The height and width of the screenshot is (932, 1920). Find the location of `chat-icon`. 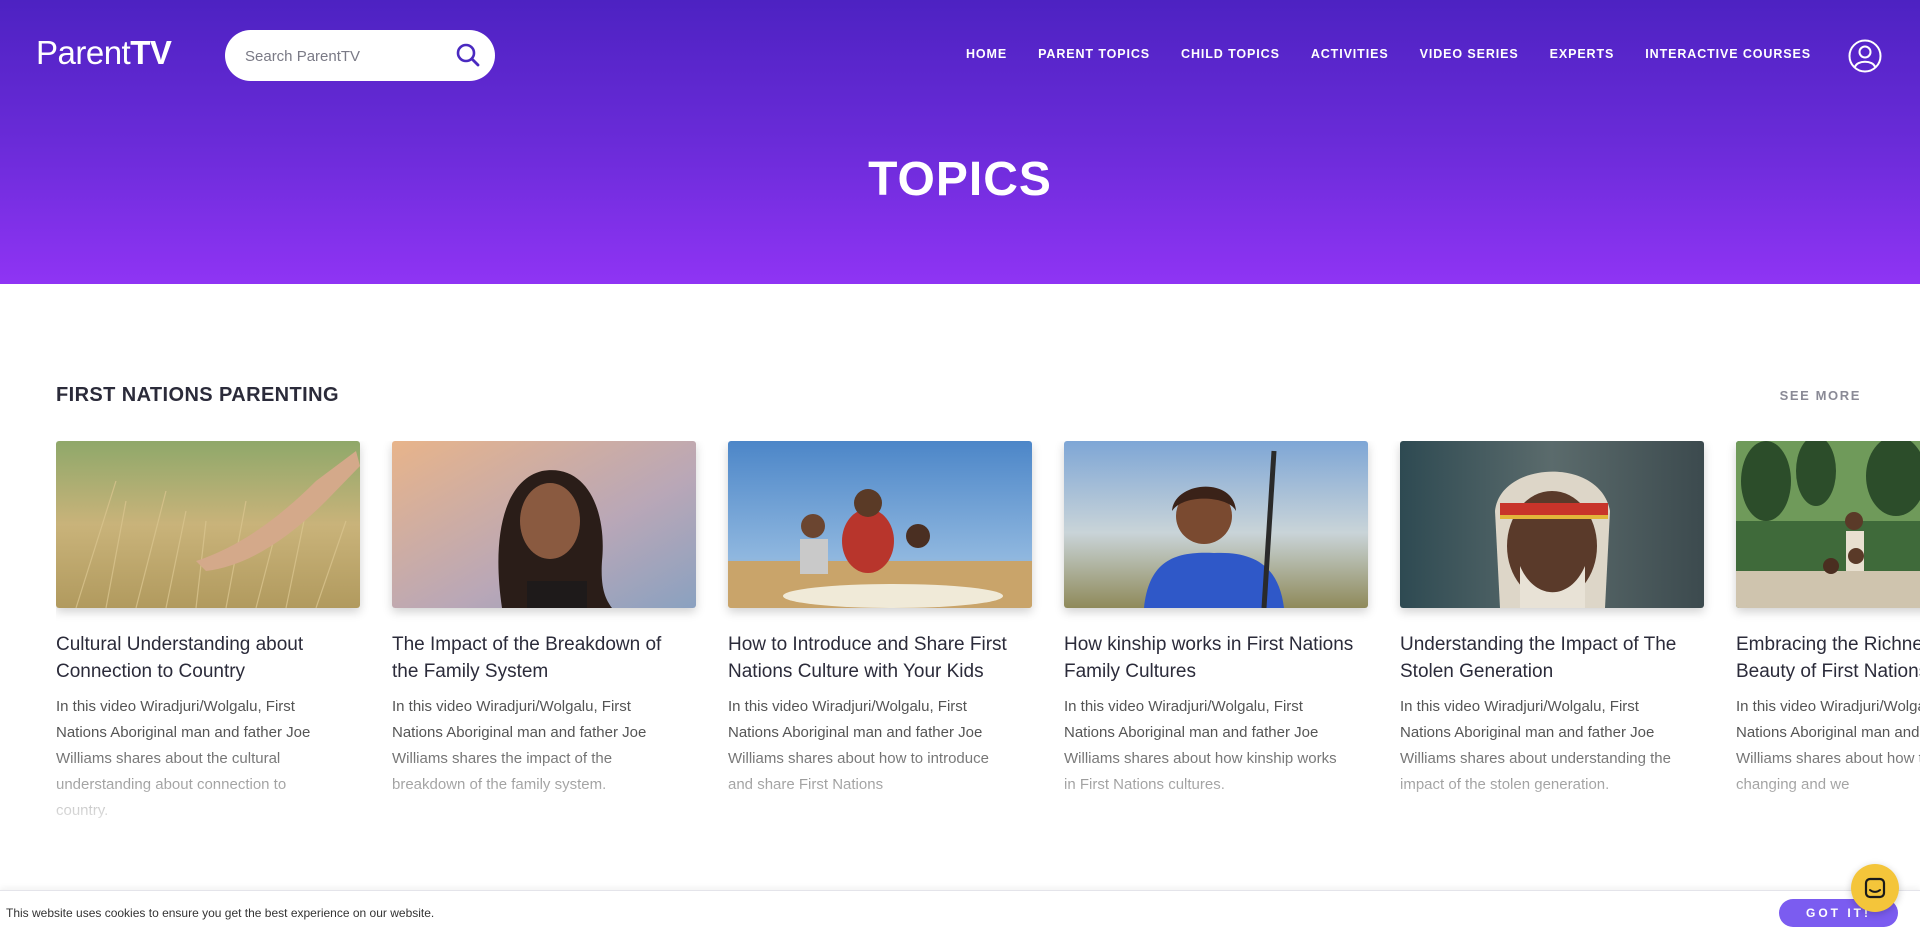

chat-icon is located at coordinates (1875, 888).